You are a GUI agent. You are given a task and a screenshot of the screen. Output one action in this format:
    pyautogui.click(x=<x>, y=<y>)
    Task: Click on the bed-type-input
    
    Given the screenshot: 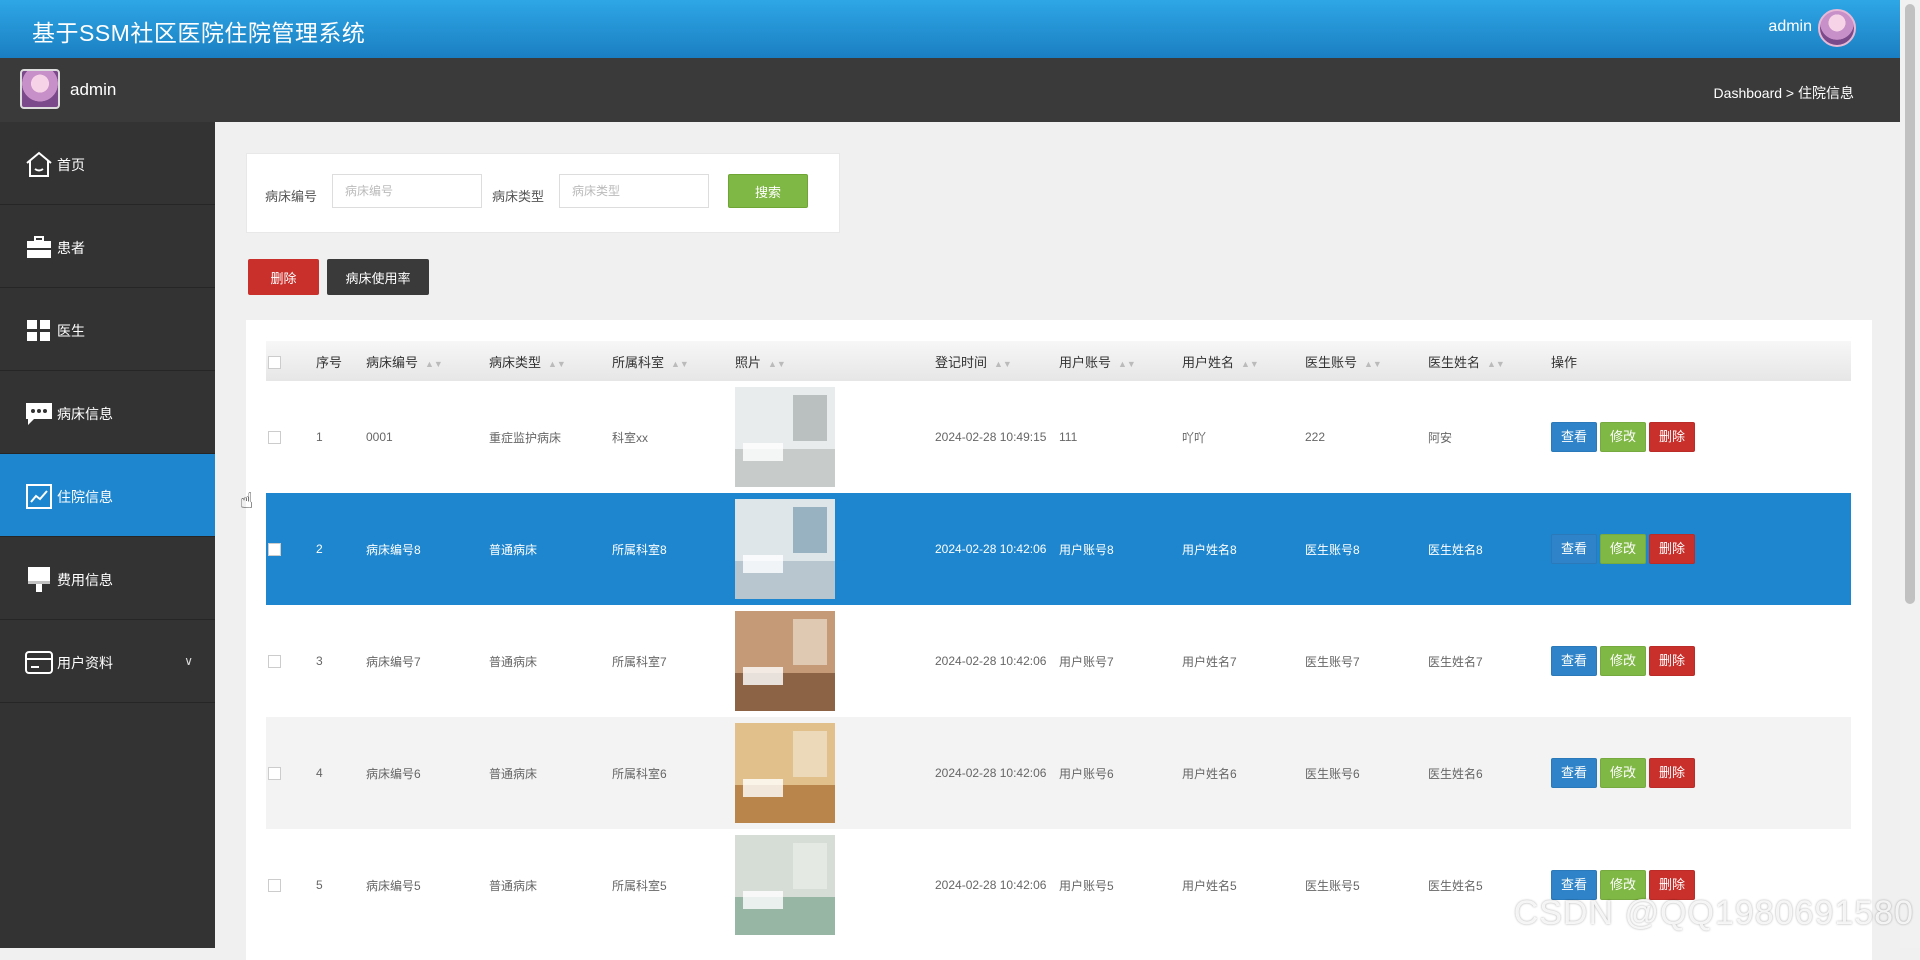 What is the action you would take?
    pyautogui.click(x=634, y=191)
    